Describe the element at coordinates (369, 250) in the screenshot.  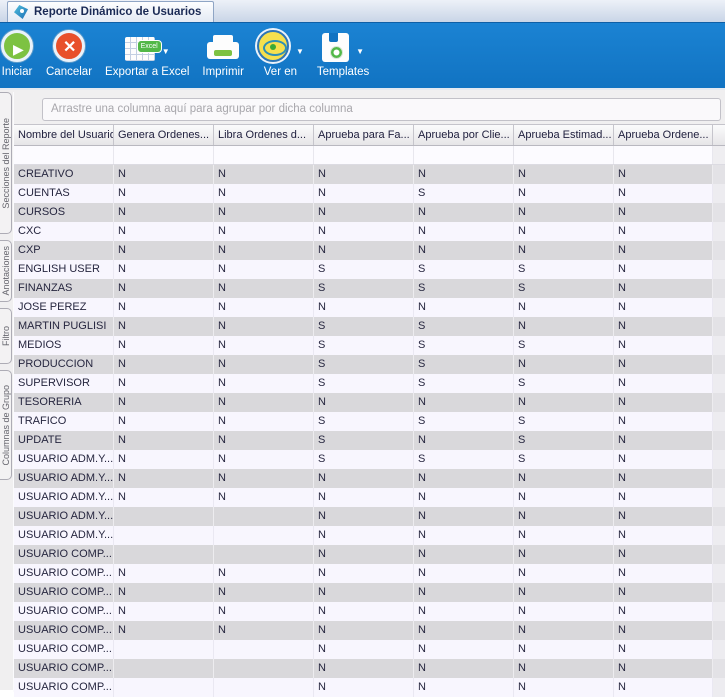
I see `table-row: CXP N N N N N N` at that location.